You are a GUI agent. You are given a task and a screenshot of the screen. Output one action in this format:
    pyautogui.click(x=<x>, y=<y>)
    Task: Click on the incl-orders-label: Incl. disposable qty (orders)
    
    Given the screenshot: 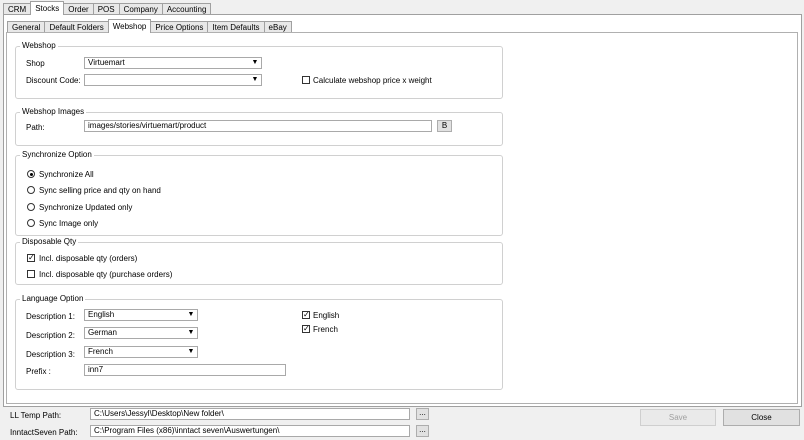 What is the action you would take?
    pyautogui.click(x=88, y=258)
    